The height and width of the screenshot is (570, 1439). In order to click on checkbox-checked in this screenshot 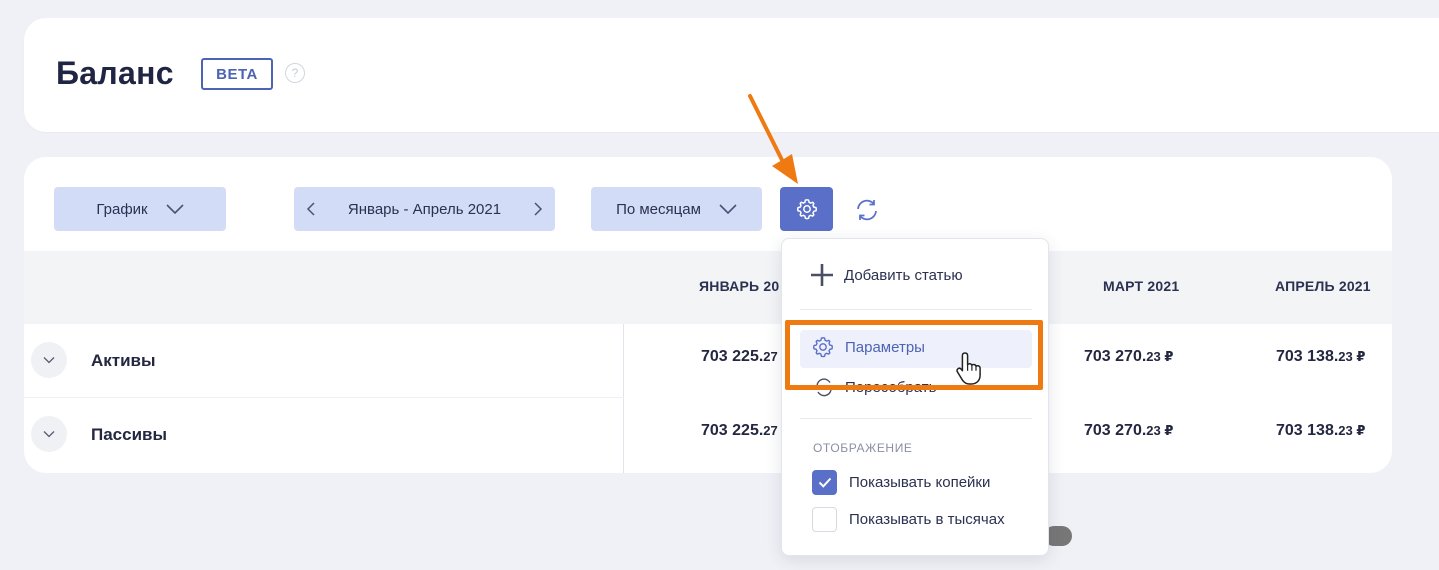, I will do `click(824, 482)`.